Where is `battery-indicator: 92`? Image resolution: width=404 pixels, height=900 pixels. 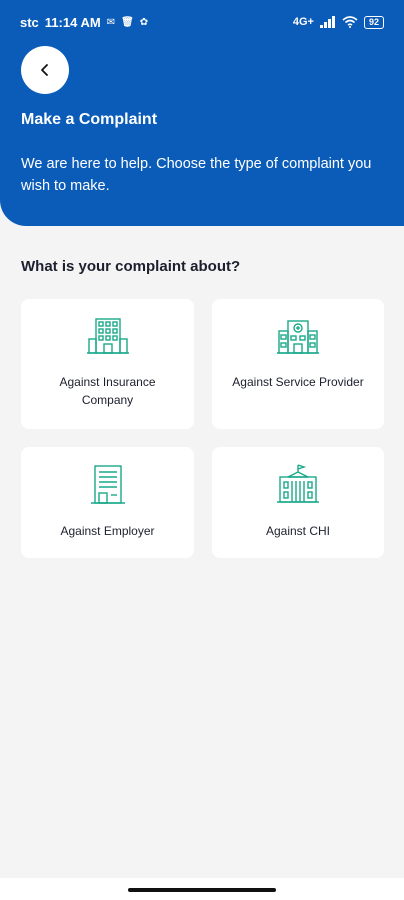 battery-indicator: 92 is located at coordinates (373, 22).